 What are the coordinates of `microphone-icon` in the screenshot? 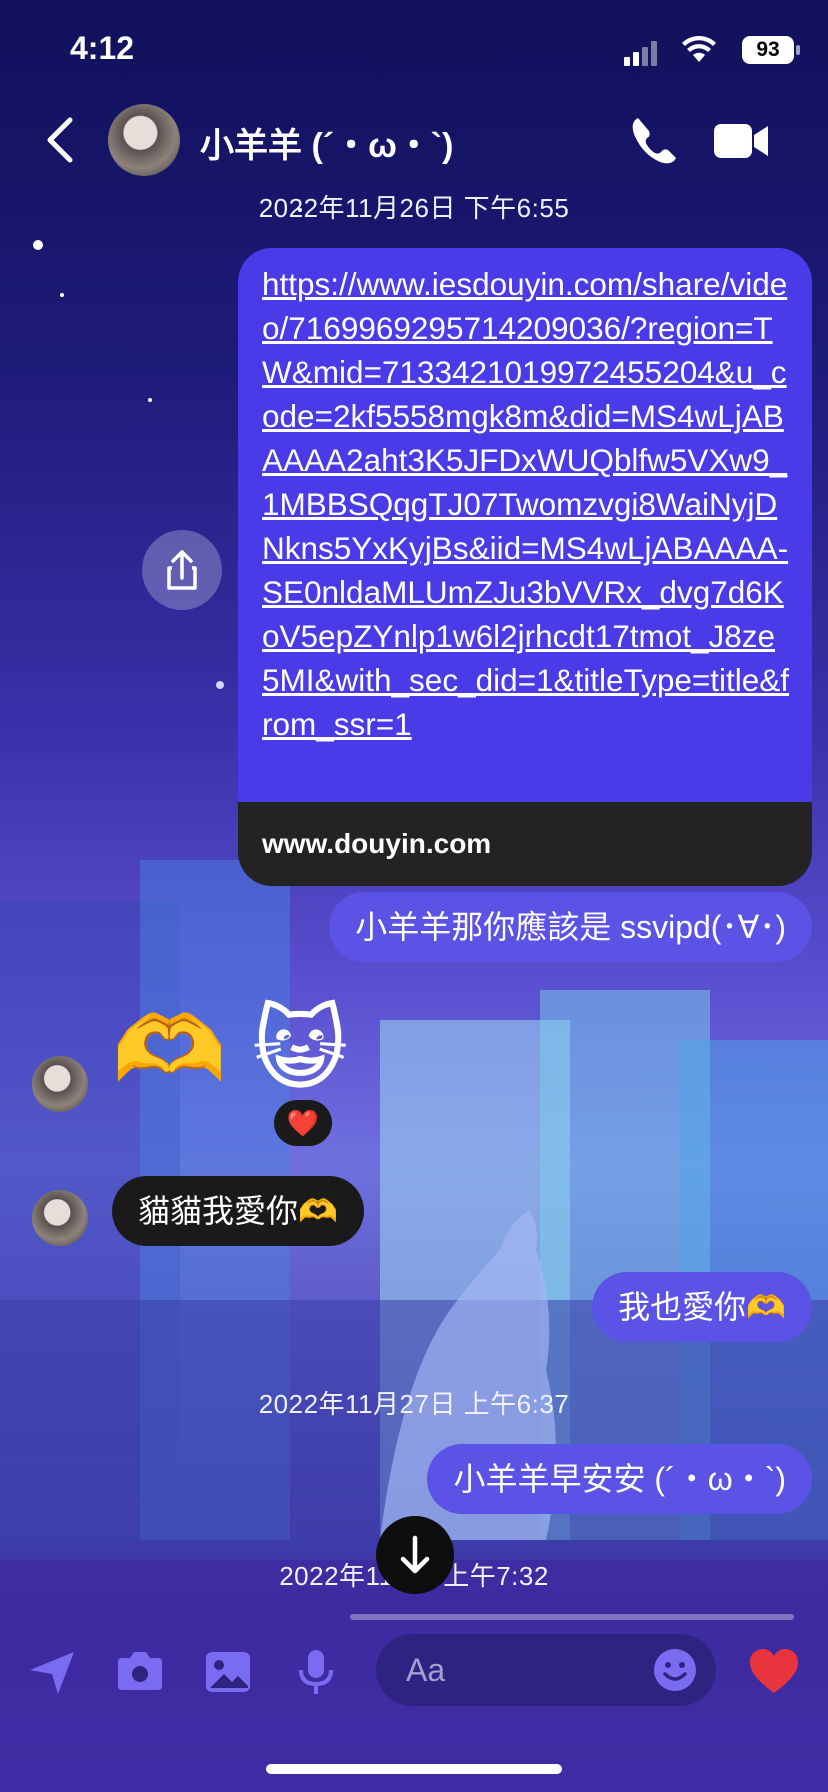 It's located at (316, 1672).